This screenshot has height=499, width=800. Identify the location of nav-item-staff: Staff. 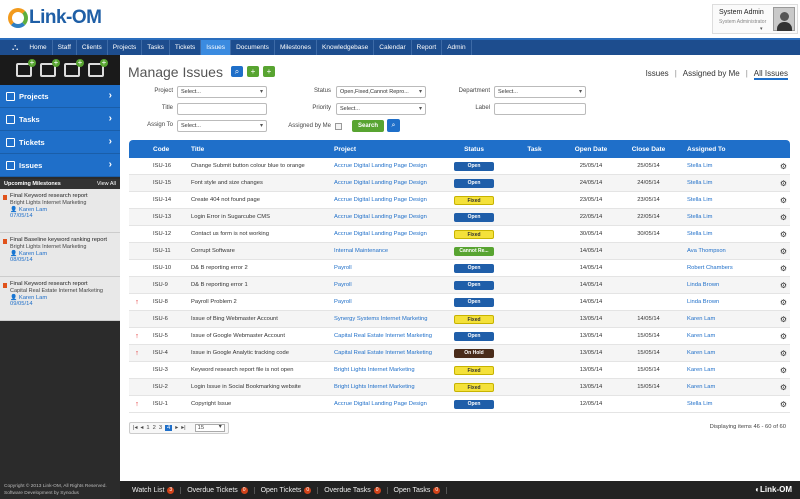
(65, 47).